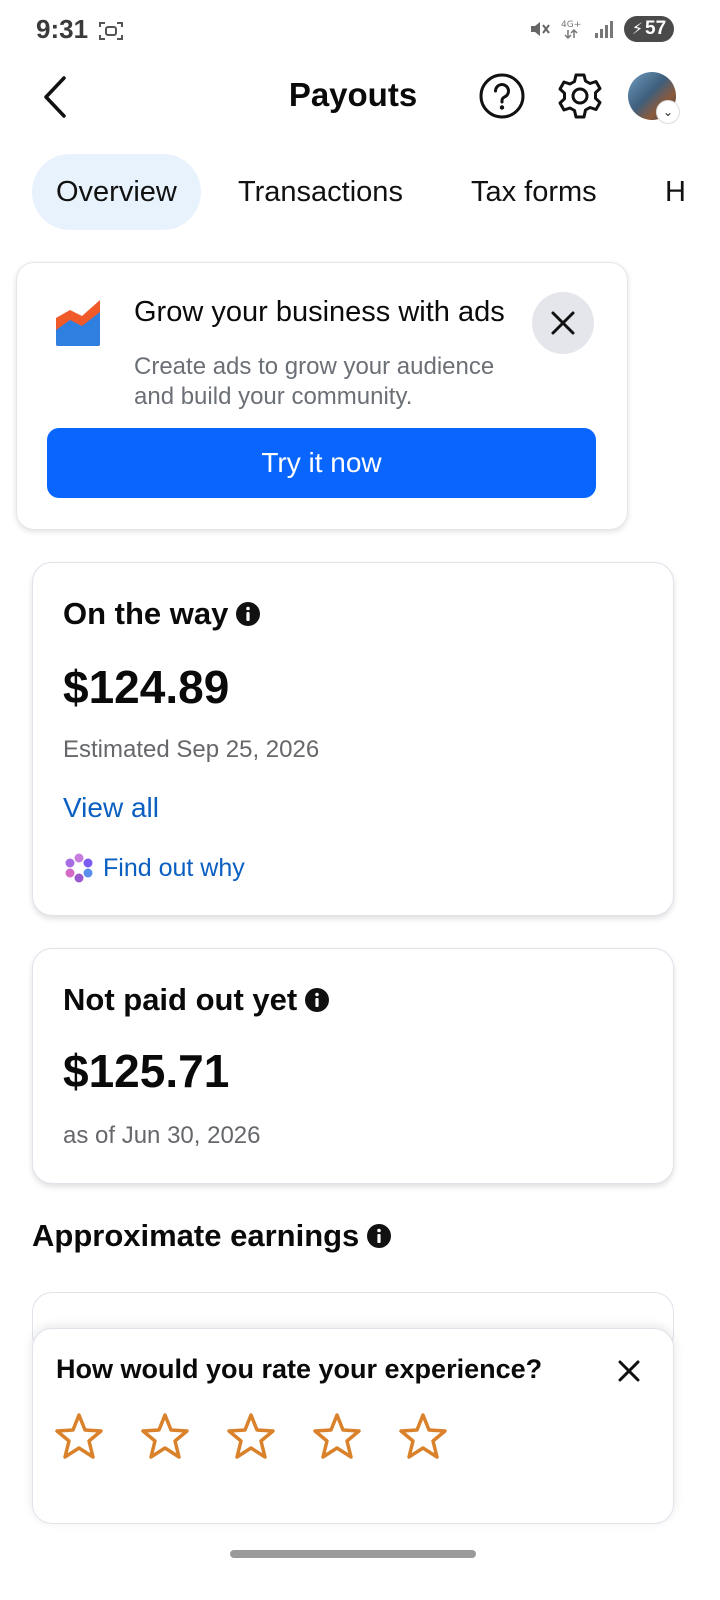 The image size is (720, 1600). What do you see at coordinates (353, 1554) in the screenshot?
I see `home-indicator` at bounding box center [353, 1554].